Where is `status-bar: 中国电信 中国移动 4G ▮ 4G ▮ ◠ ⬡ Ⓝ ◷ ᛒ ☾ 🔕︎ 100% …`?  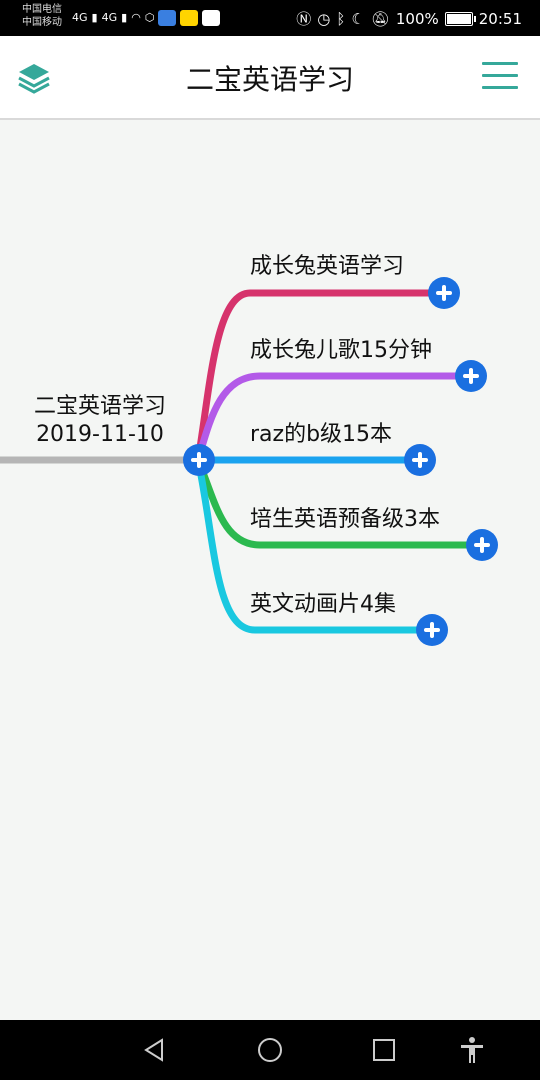
status-bar: 中国电信 中国移动 4G ▮ 4G ▮ ◠ ⬡ Ⓝ ◷ ᛒ ☾ 🔕︎ 100% … is located at coordinates (270, 18).